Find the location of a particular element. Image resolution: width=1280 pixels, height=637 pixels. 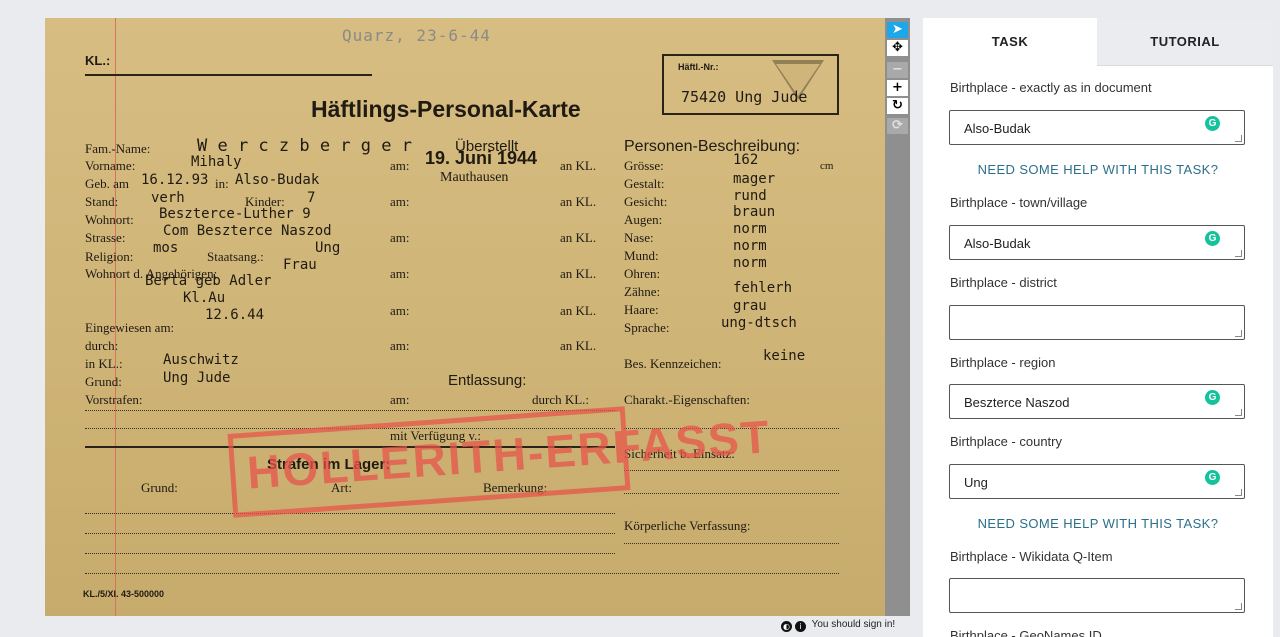

label-haare: Haare: is located at coordinates (641, 309).